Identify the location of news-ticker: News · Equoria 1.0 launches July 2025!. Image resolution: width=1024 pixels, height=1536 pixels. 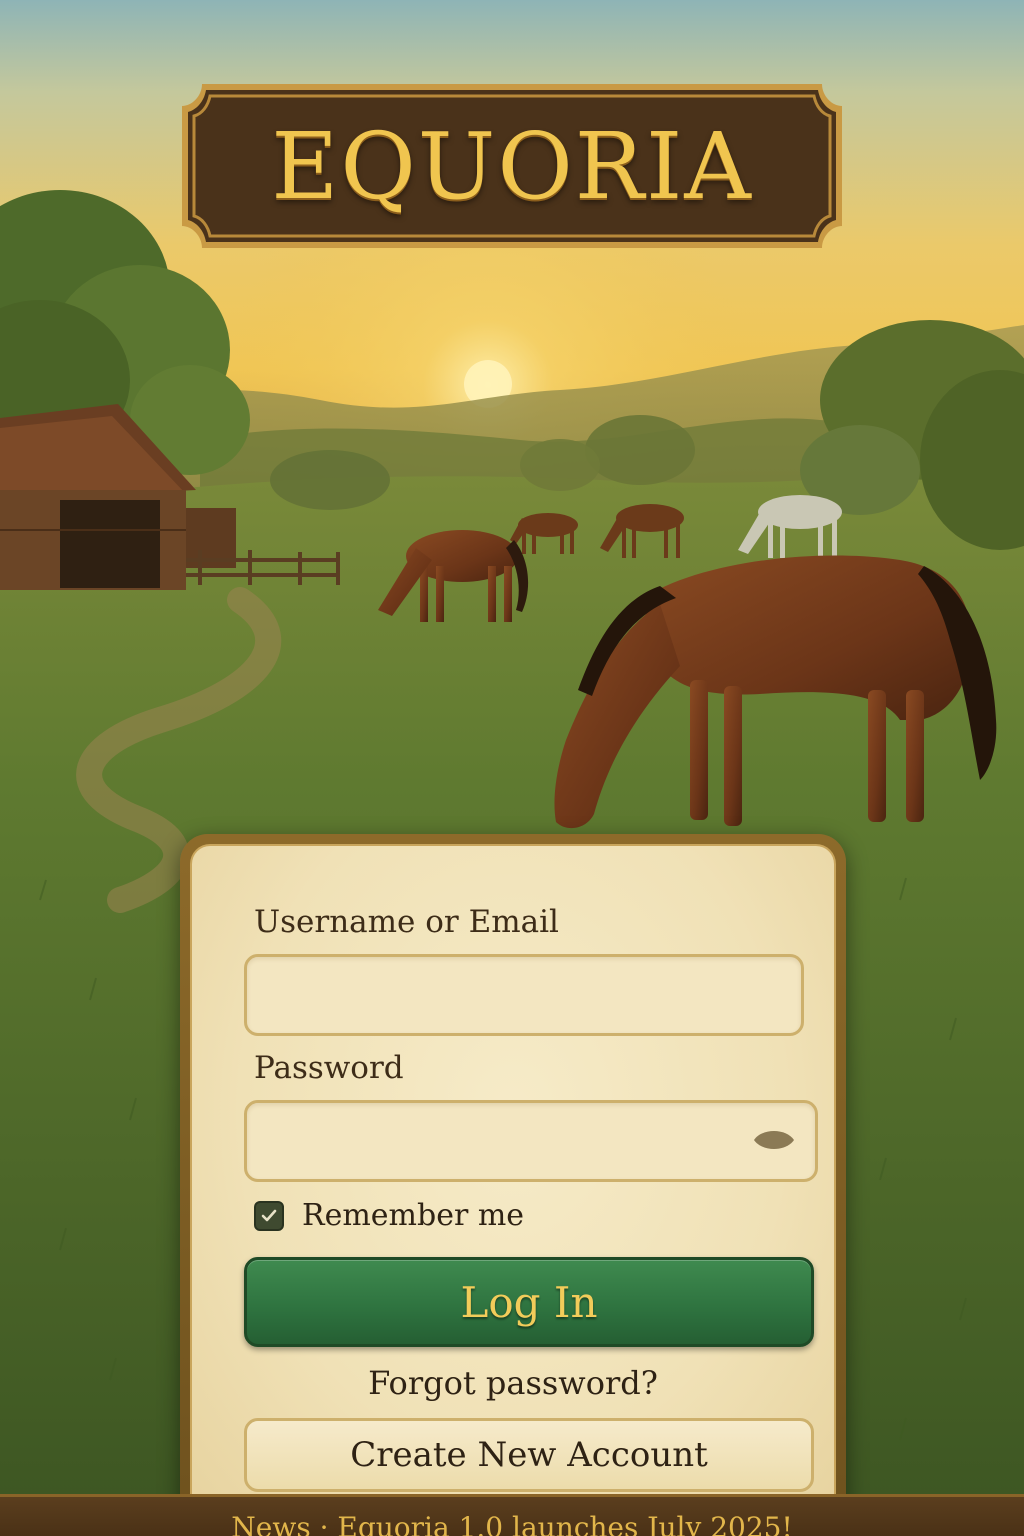
(512, 1515).